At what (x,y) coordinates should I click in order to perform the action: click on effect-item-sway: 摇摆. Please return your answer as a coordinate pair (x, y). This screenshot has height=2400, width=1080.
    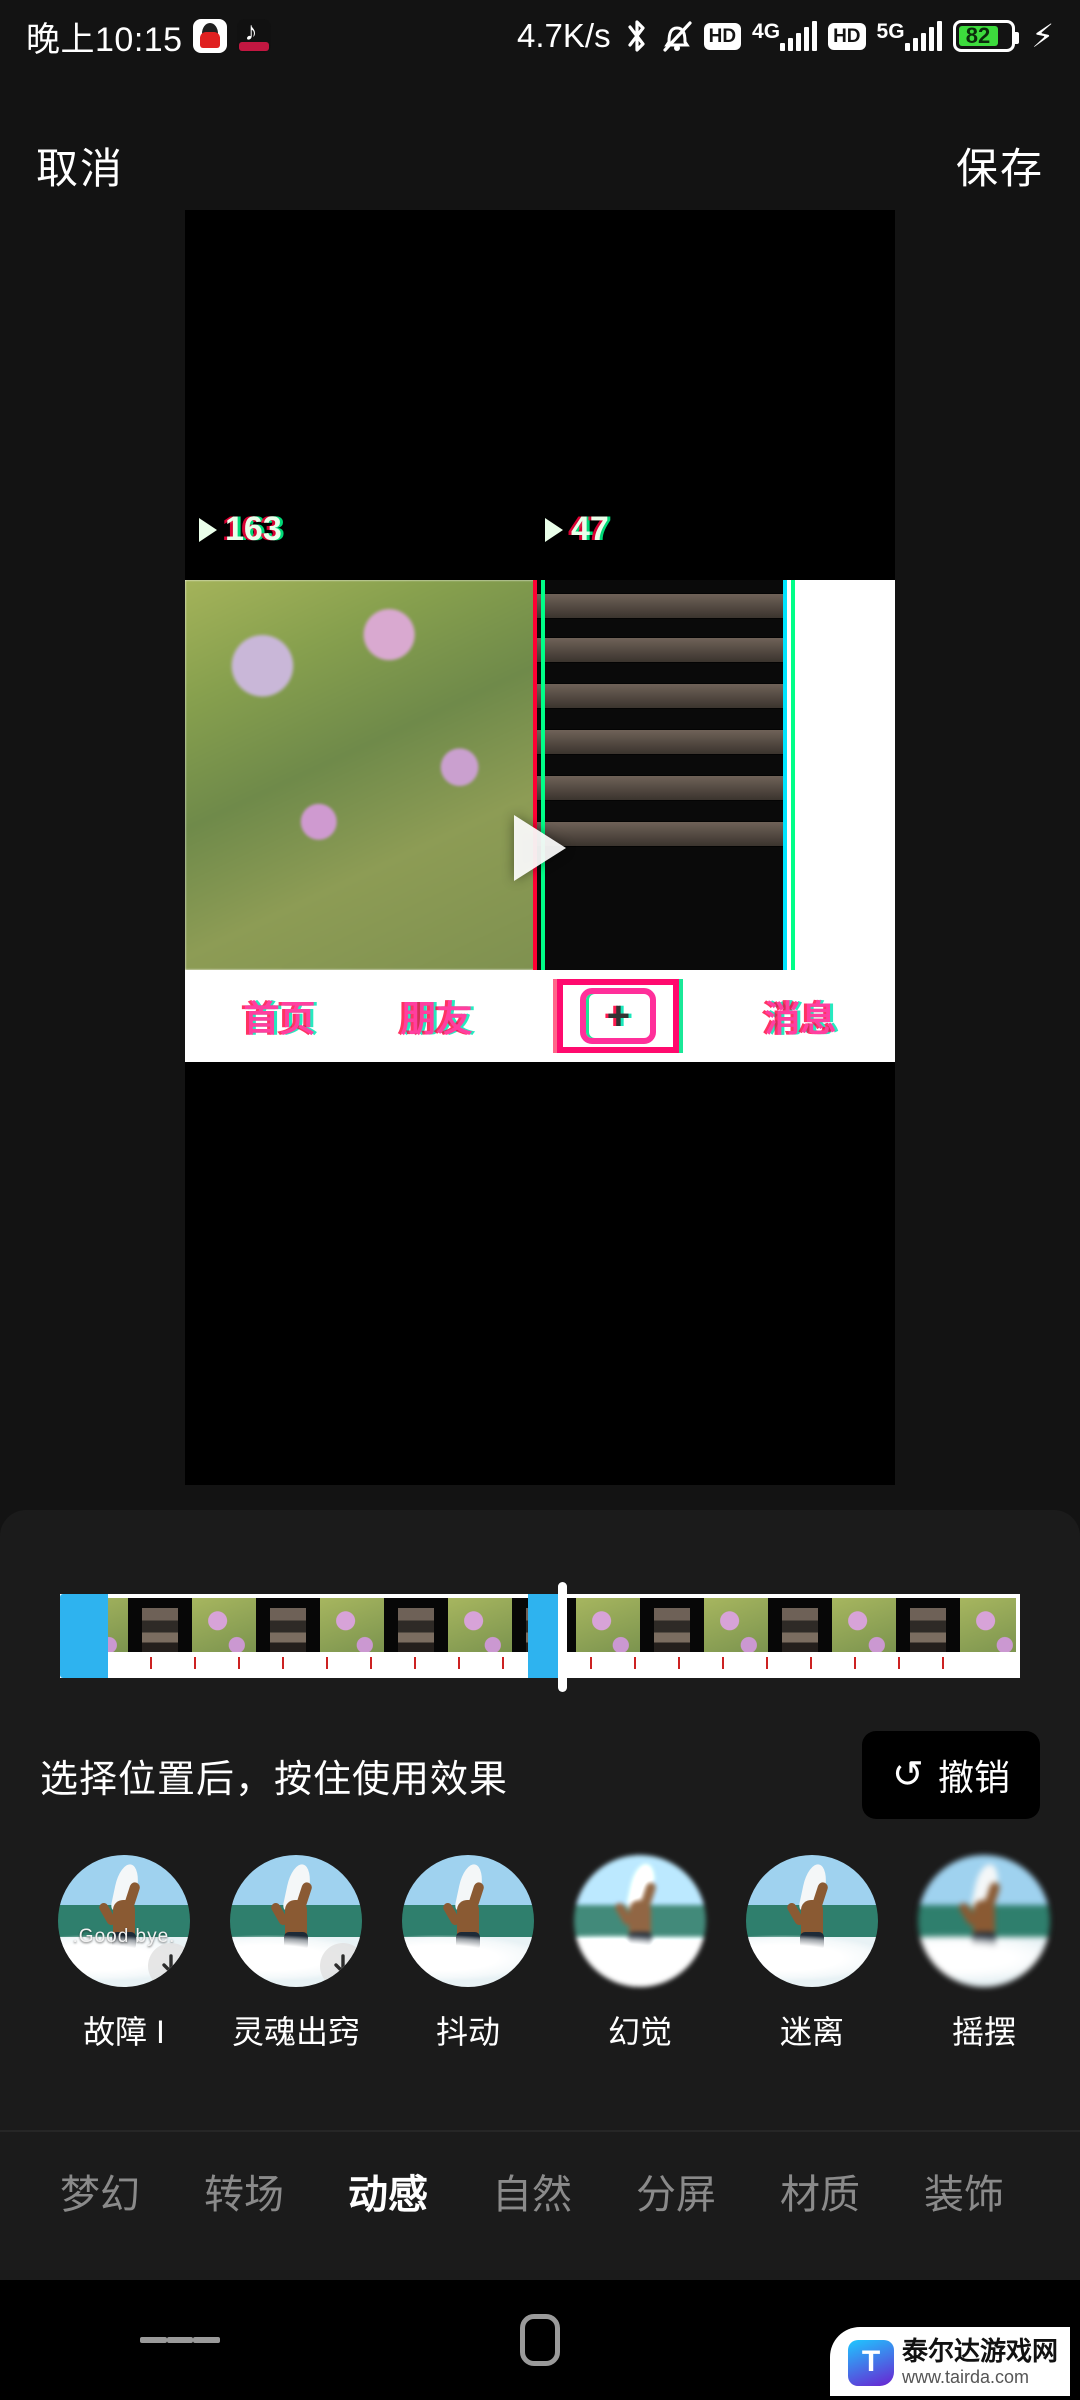
    Looking at the image, I should click on (984, 1954).